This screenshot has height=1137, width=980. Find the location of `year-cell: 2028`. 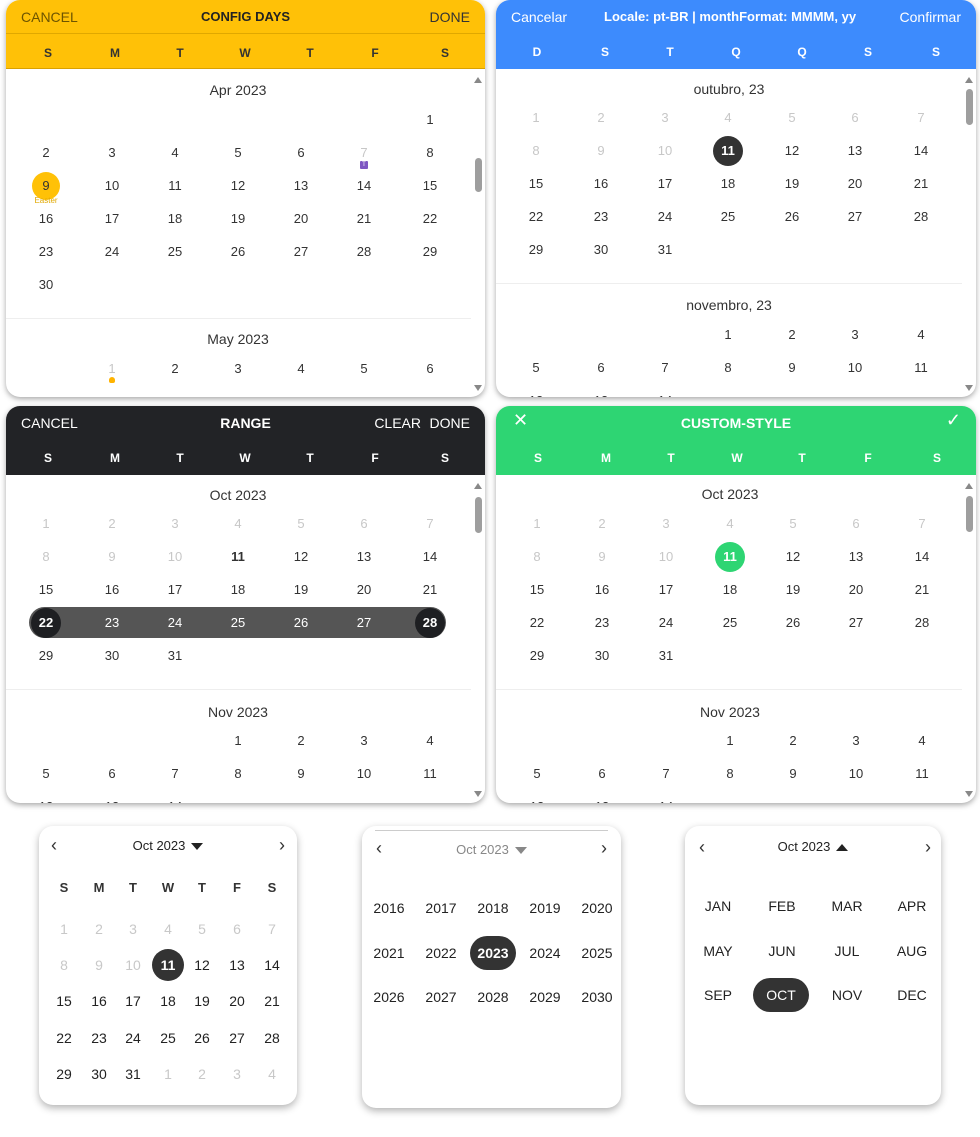

year-cell: 2028 is located at coordinates (493, 997).